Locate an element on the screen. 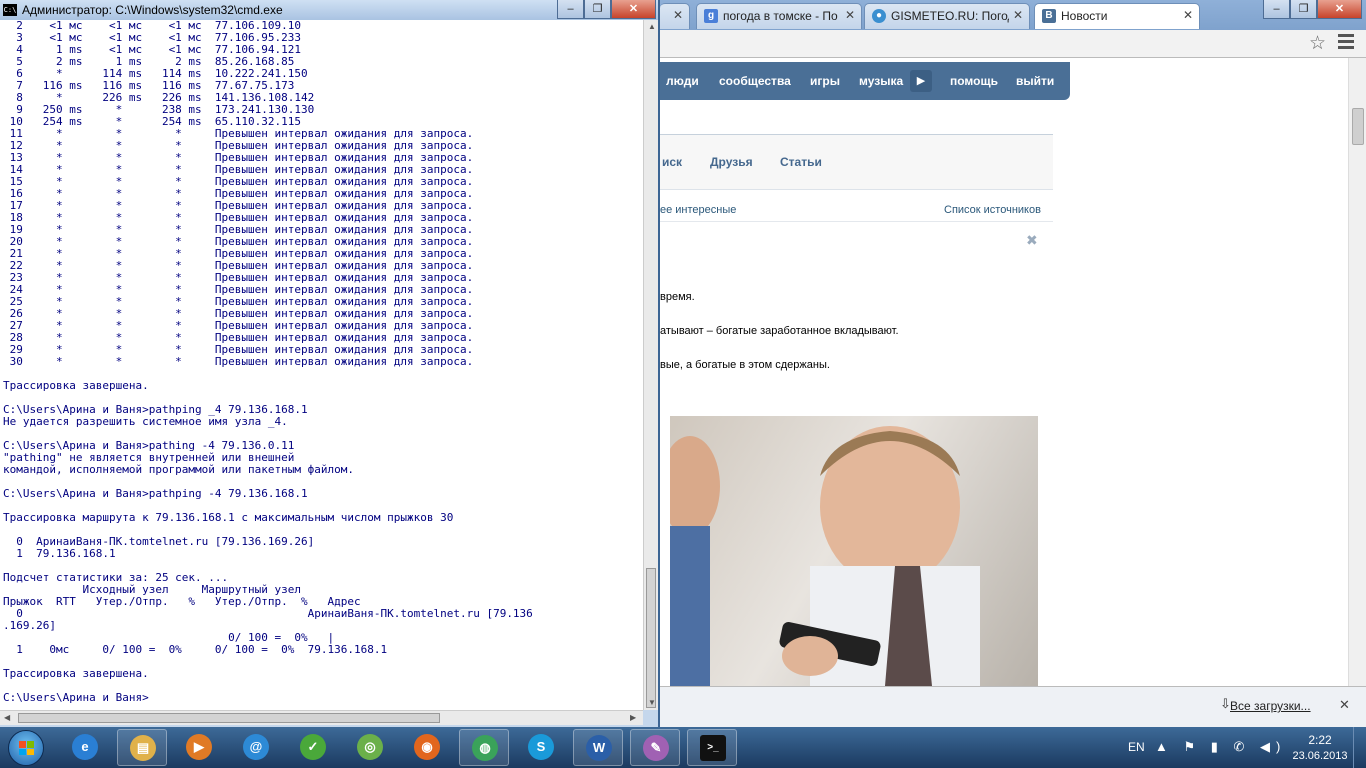 This screenshot has width=1366, height=768. clock-date: 23.06.2013 is located at coordinates (1320, 756).